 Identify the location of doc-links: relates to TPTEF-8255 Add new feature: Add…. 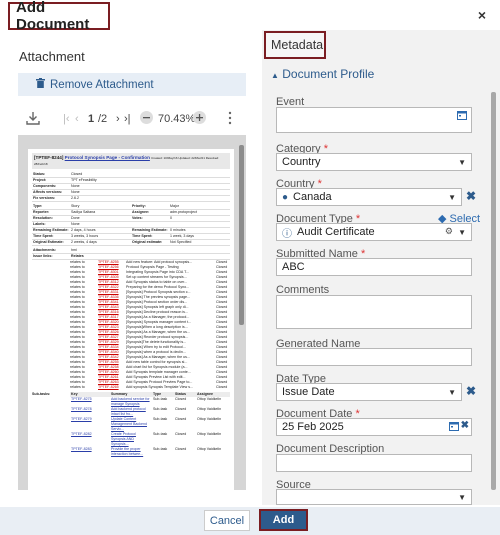
(131, 325).